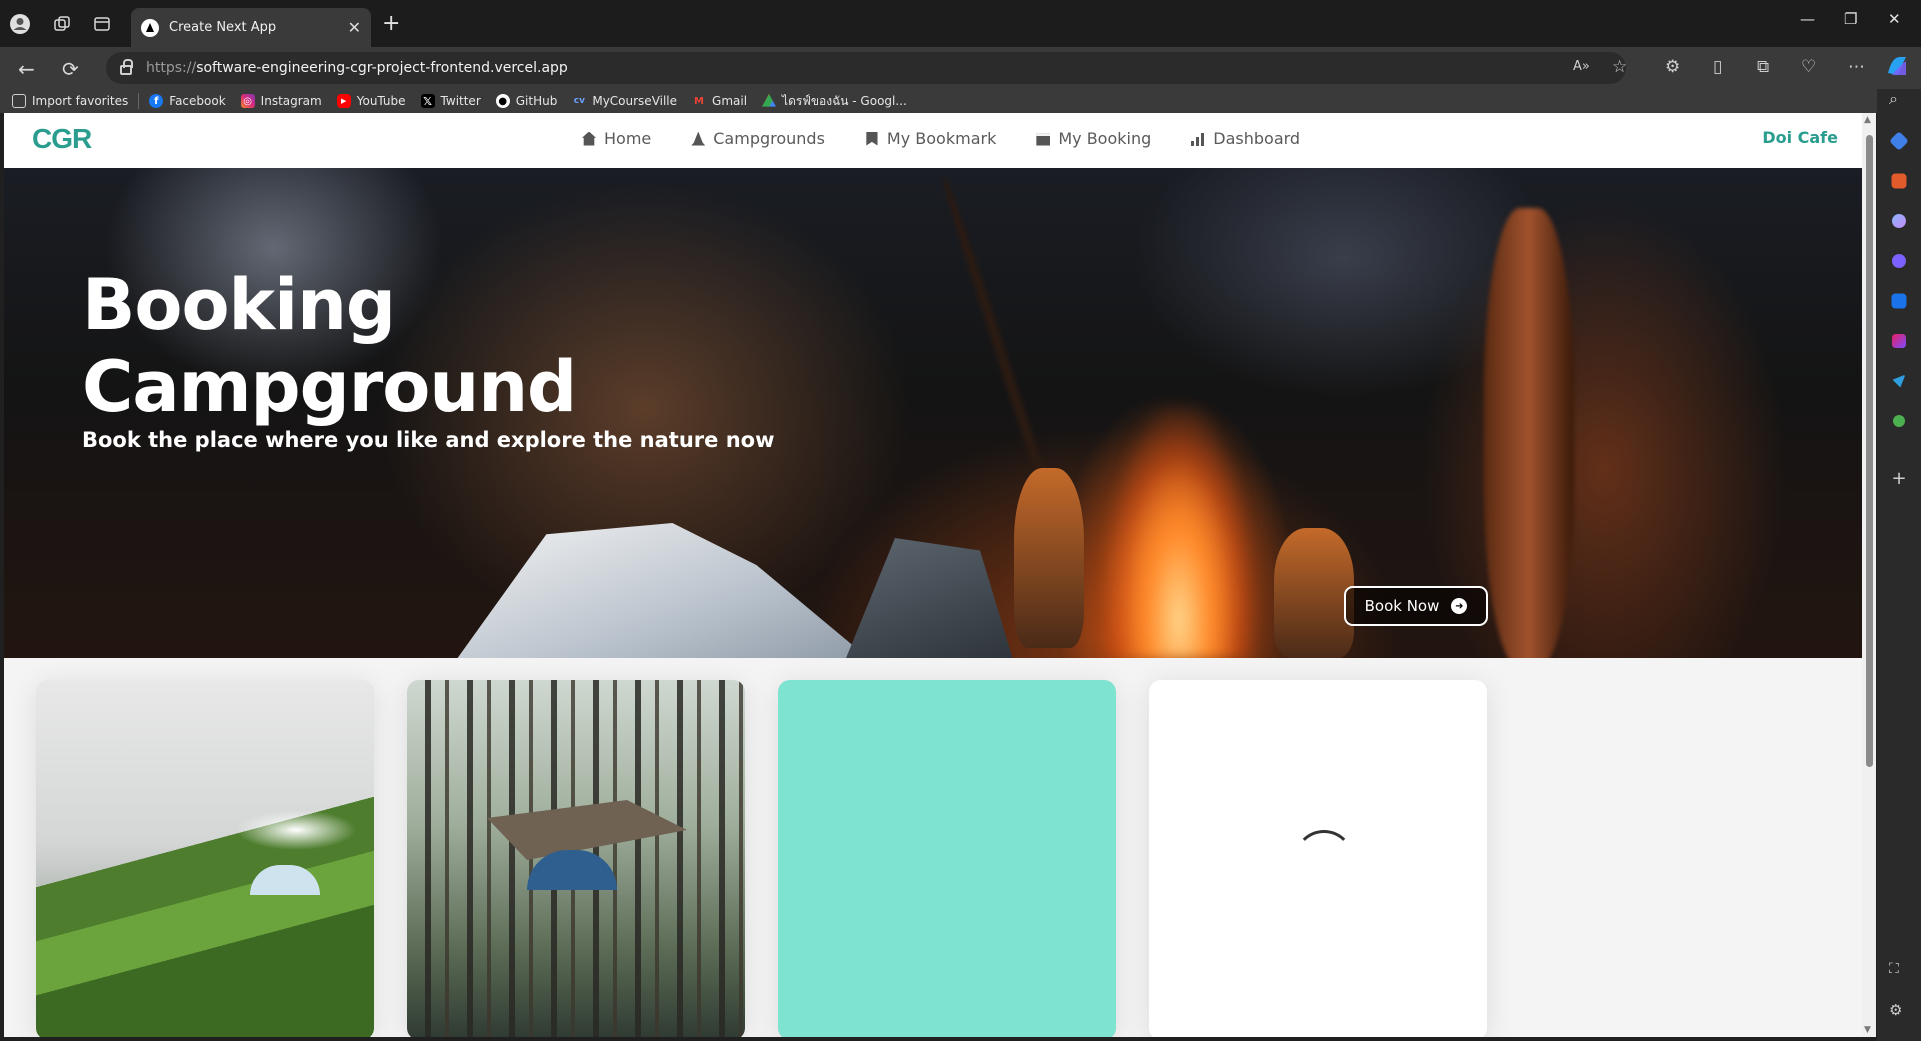  What do you see at coordinates (1800, 137) in the screenshot?
I see `user-name-link: Doi Cafe` at bounding box center [1800, 137].